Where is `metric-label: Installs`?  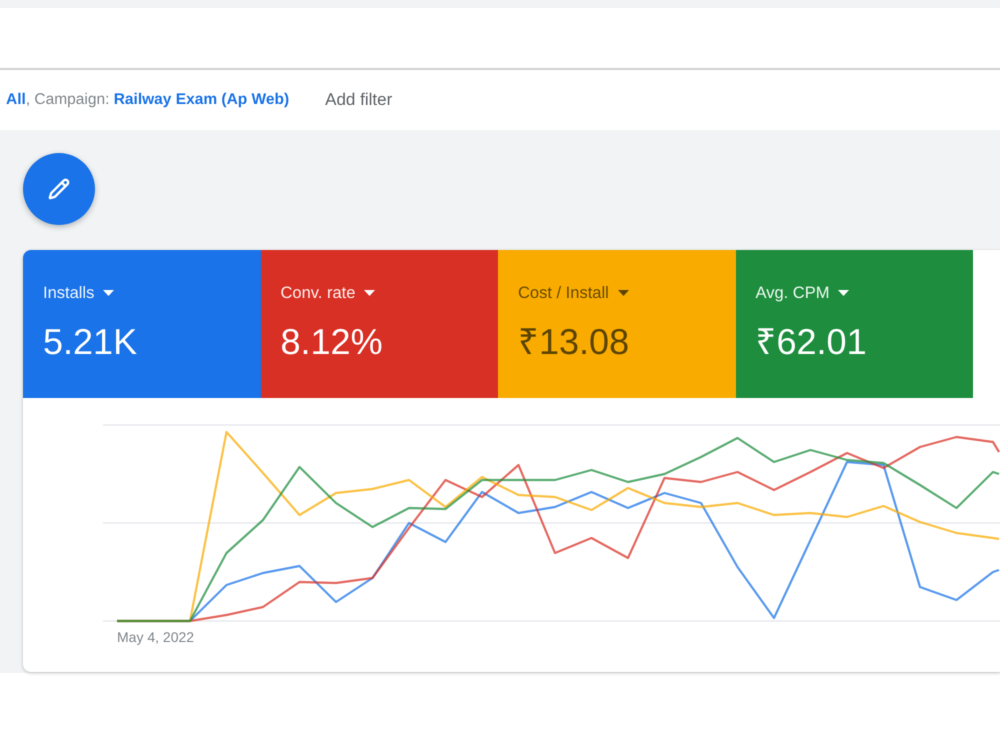
metric-label: Installs is located at coordinates (68, 293).